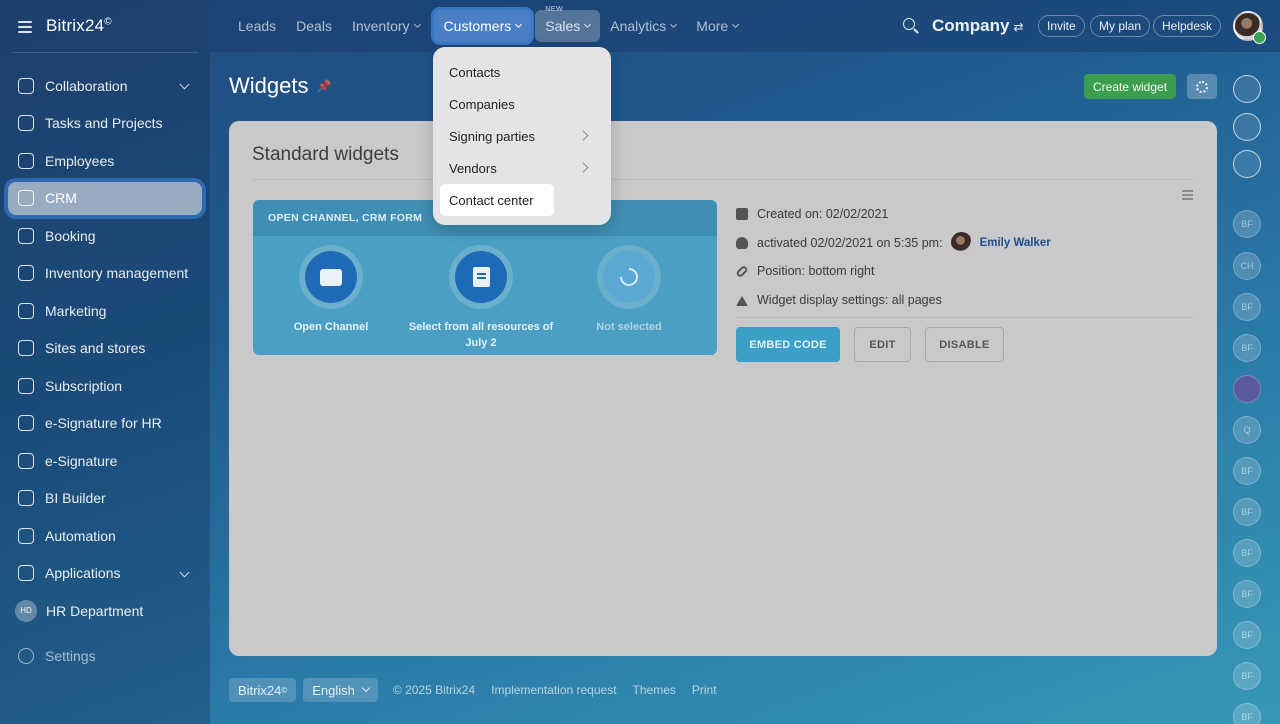 This screenshot has width=1280, height=724. What do you see at coordinates (105, 424) in the screenshot?
I see `sidebar-item-esignature-hr: e-Signature for HR` at bounding box center [105, 424].